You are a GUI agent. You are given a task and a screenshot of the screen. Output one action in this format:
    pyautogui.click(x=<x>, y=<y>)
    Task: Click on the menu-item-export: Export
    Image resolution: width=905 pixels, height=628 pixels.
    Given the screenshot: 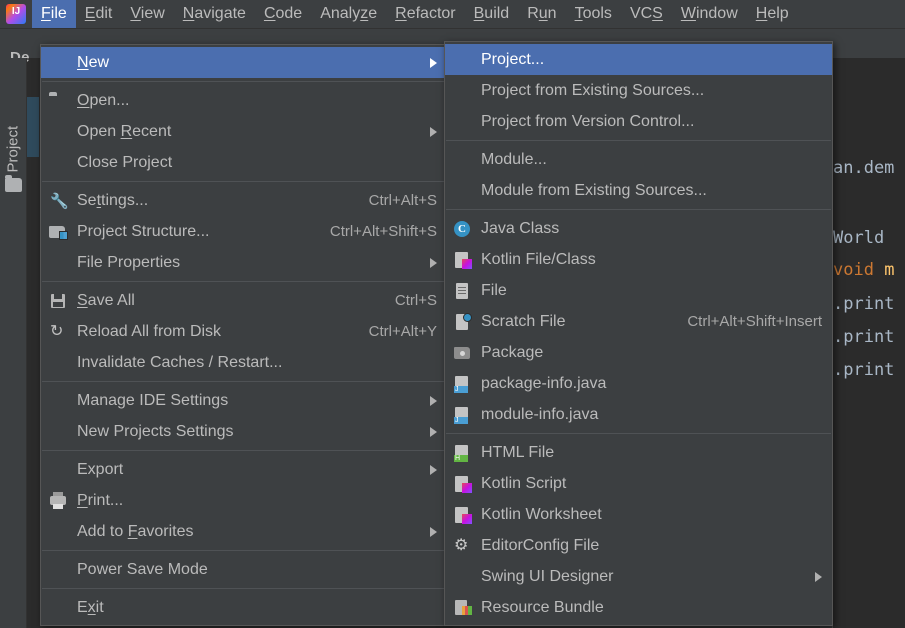 What is the action you would take?
    pyautogui.click(x=244, y=469)
    